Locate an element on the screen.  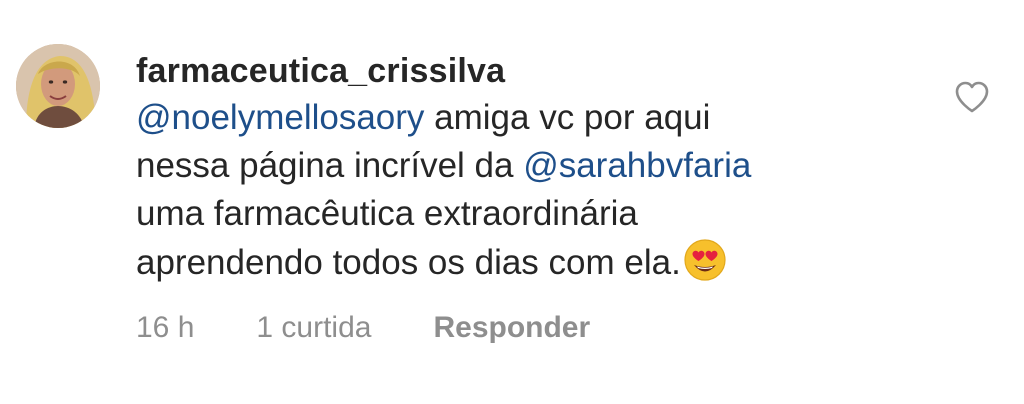
comment-meta: 16 h 1 curtida Responder is located at coordinates (536, 328).